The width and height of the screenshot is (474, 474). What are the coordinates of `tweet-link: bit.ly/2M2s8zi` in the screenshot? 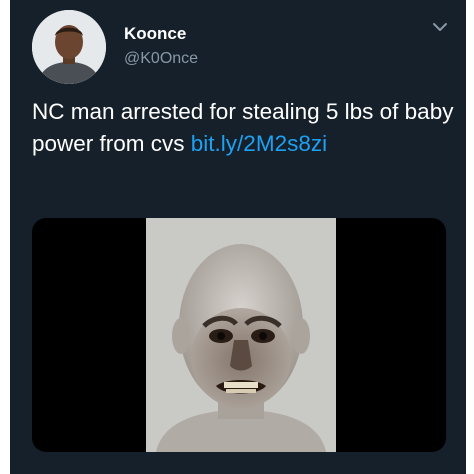 It's located at (259, 143).